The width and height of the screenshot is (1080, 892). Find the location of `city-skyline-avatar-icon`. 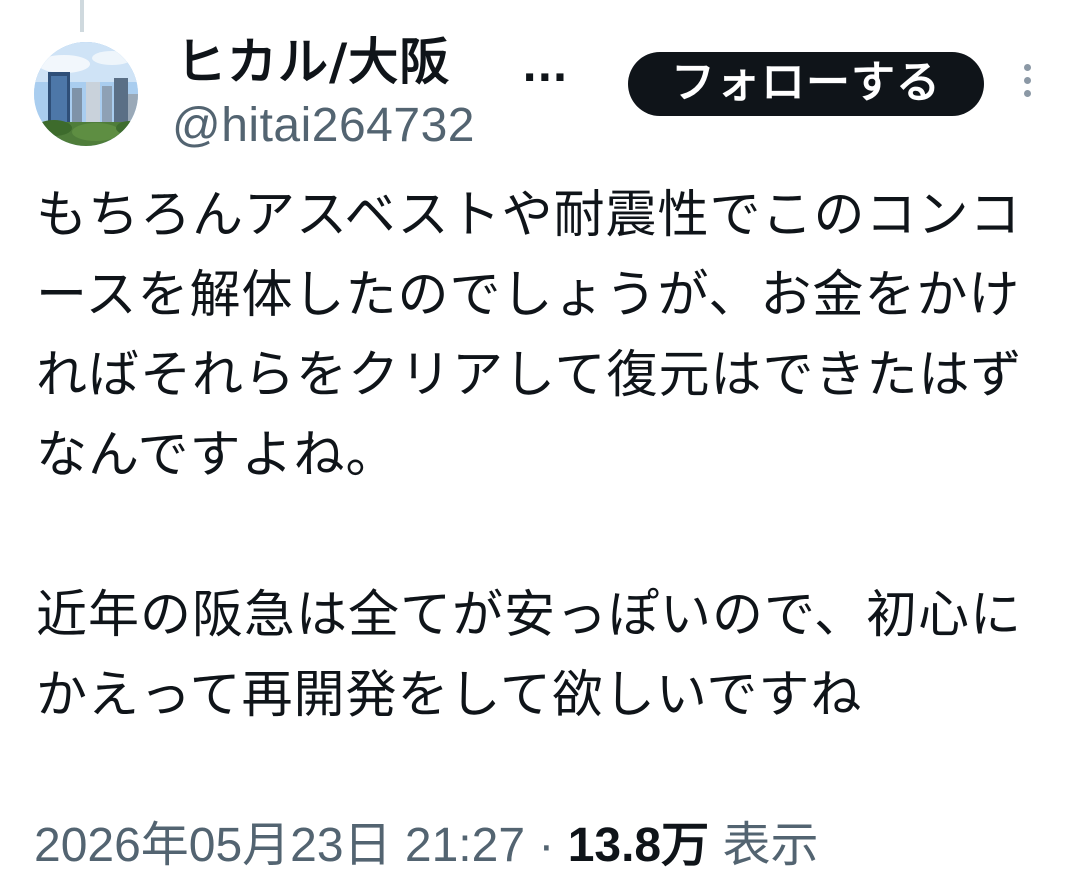

city-skyline-avatar-icon is located at coordinates (86, 94).